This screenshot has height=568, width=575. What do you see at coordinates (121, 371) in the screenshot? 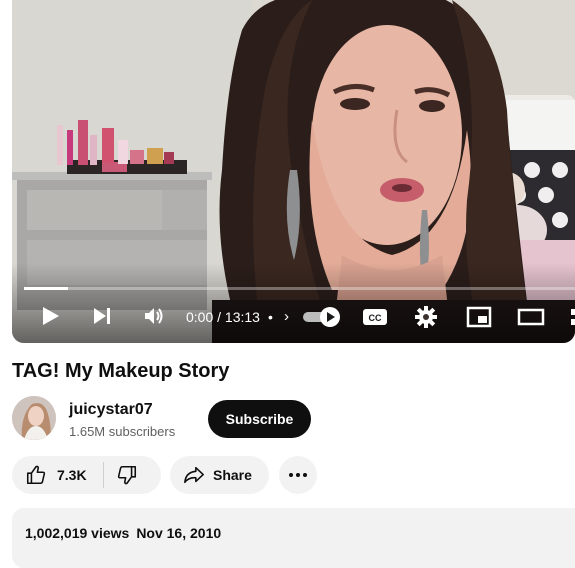
I see `video-title: TAG! My Makeup Story` at bounding box center [121, 371].